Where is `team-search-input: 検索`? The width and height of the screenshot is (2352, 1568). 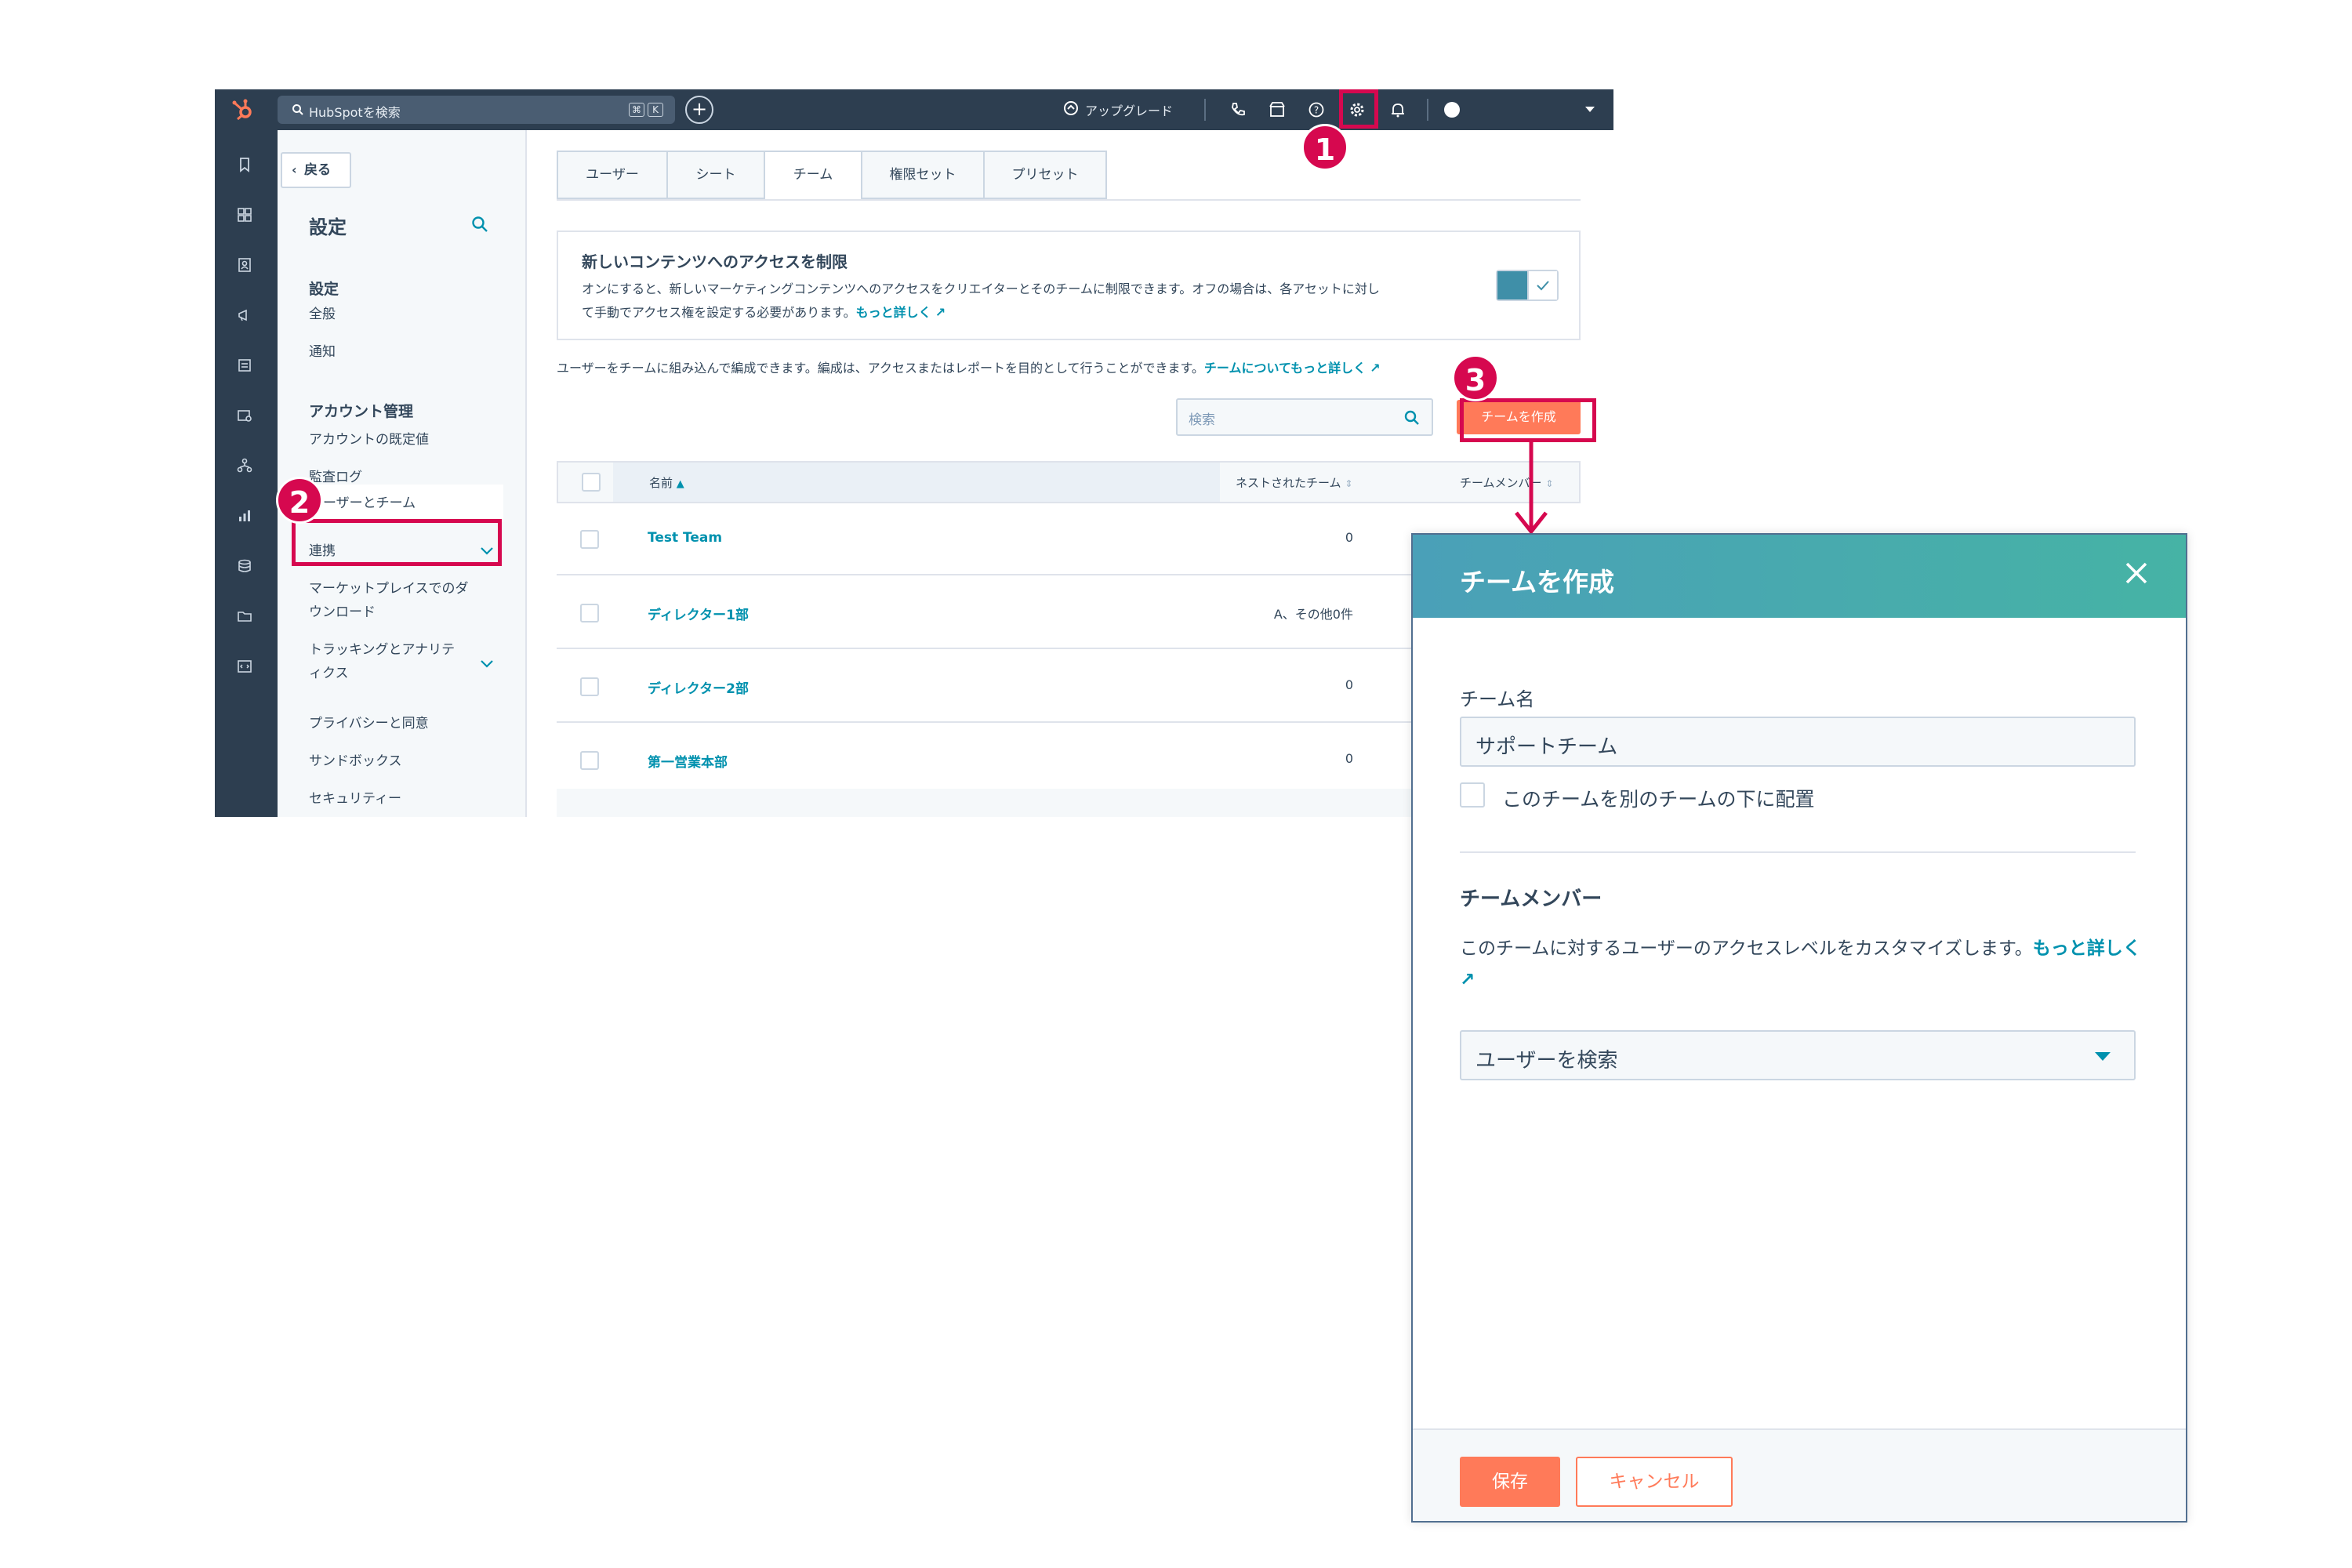 team-search-input: 検索 is located at coordinates (1304, 417).